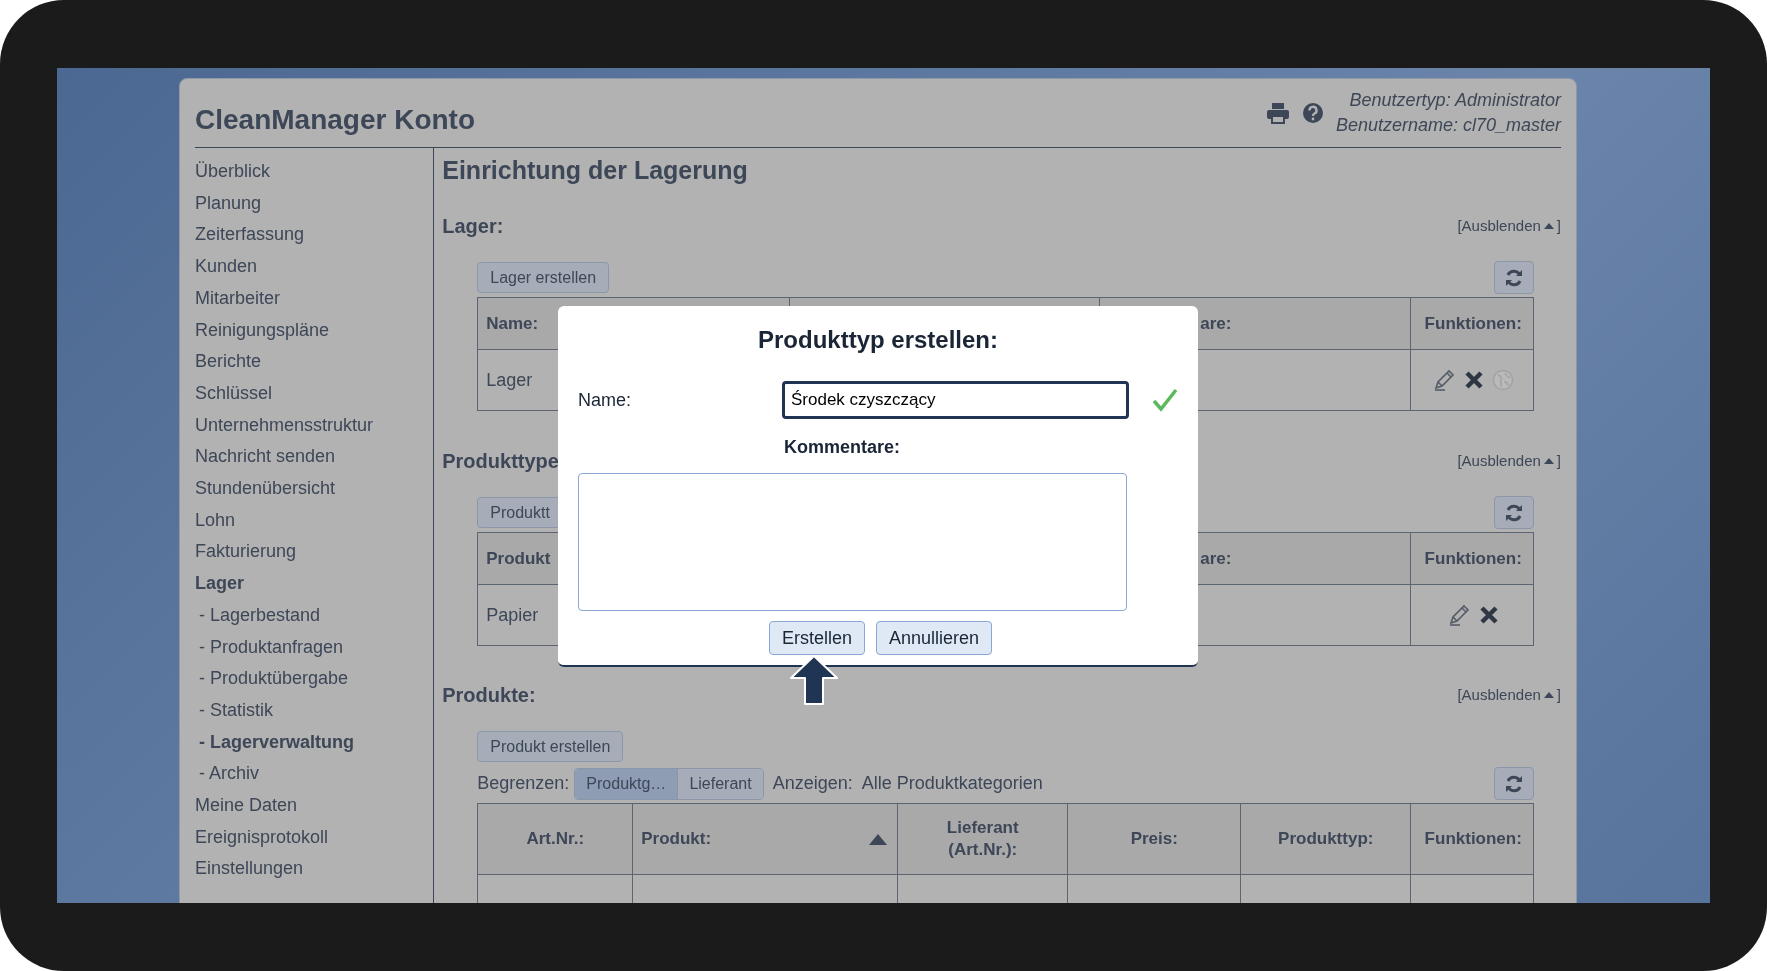 The width and height of the screenshot is (1767, 971). Describe the element at coordinates (1326, 839) in the screenshot. I see `column-header: Produkttyp:` at that location.